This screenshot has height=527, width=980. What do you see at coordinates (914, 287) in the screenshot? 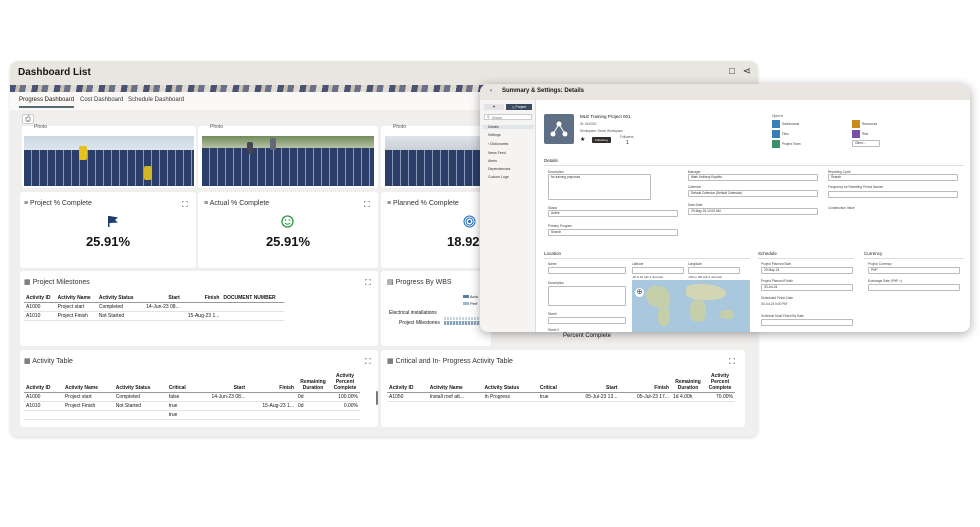
I see `exchange-rate-field` at bounding box center [914, 287].